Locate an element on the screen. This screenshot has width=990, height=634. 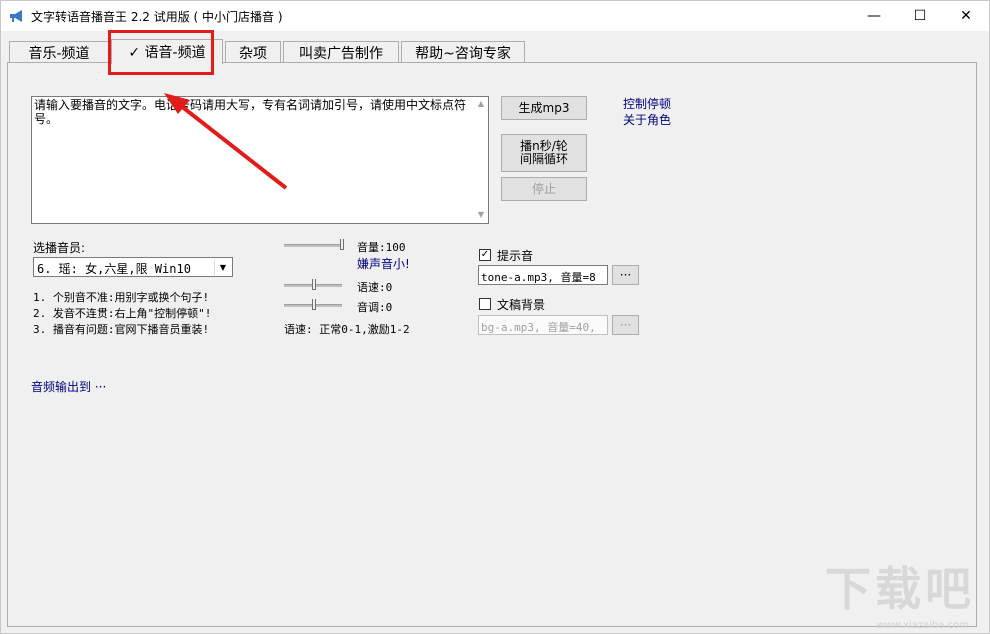
prompt-sound-label: 提示音 is located at coordinates (515, 256).